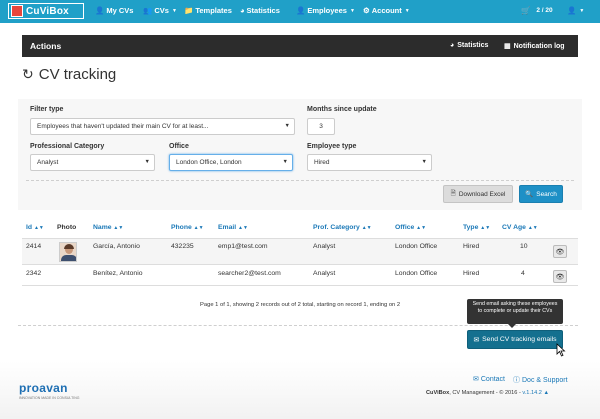 The width and height of the screenshot is (600, 419). I want to click on column-header-phone: Phone ▲▼, so click(187, 227).